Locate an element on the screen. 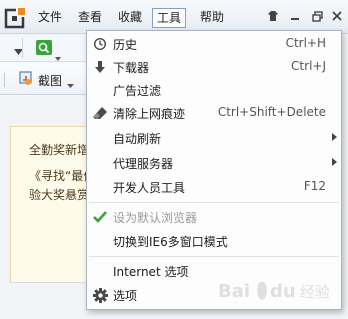 The height and width of the screenshot is (319, 348). close-icon is located at coordinates (337, 16).